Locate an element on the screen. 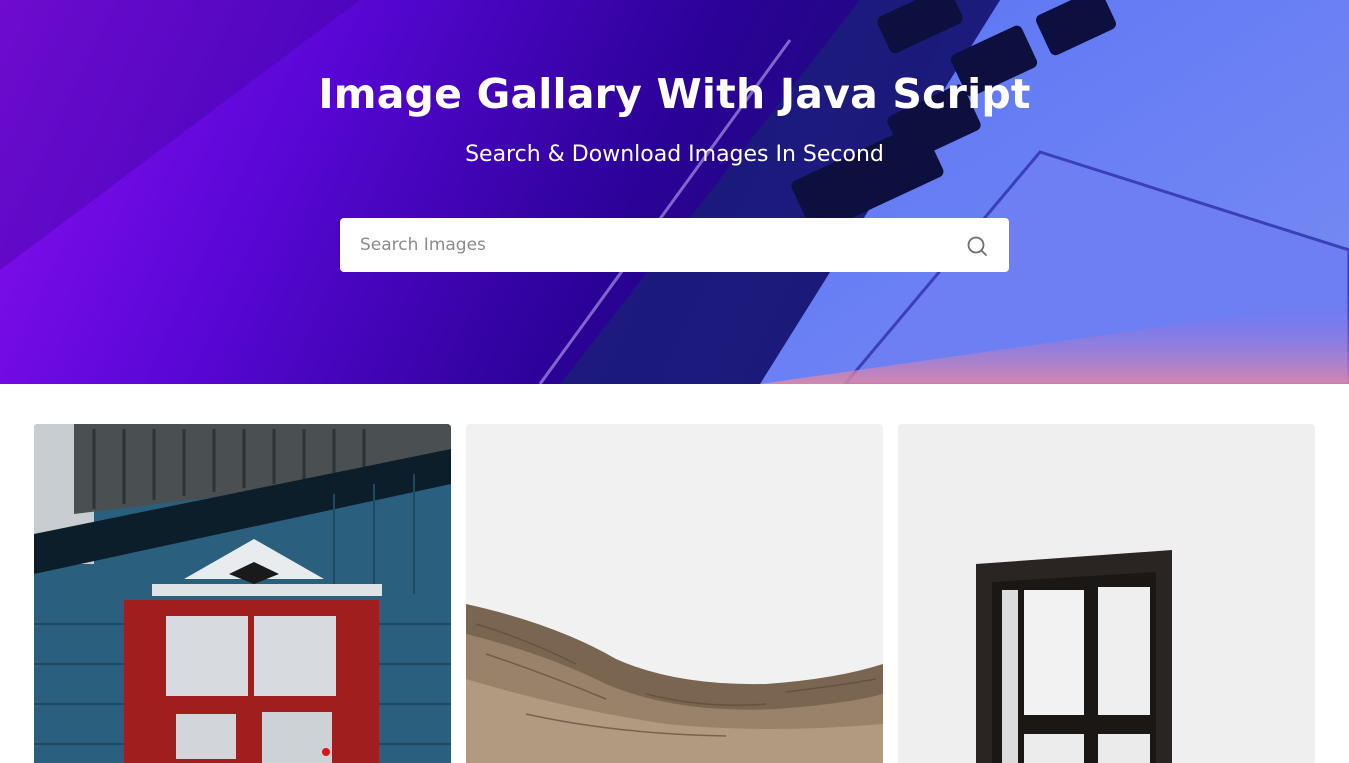 The width and height of the screenshot is (1349, 763). gallery-image-house is located at coordinates (242, 593).